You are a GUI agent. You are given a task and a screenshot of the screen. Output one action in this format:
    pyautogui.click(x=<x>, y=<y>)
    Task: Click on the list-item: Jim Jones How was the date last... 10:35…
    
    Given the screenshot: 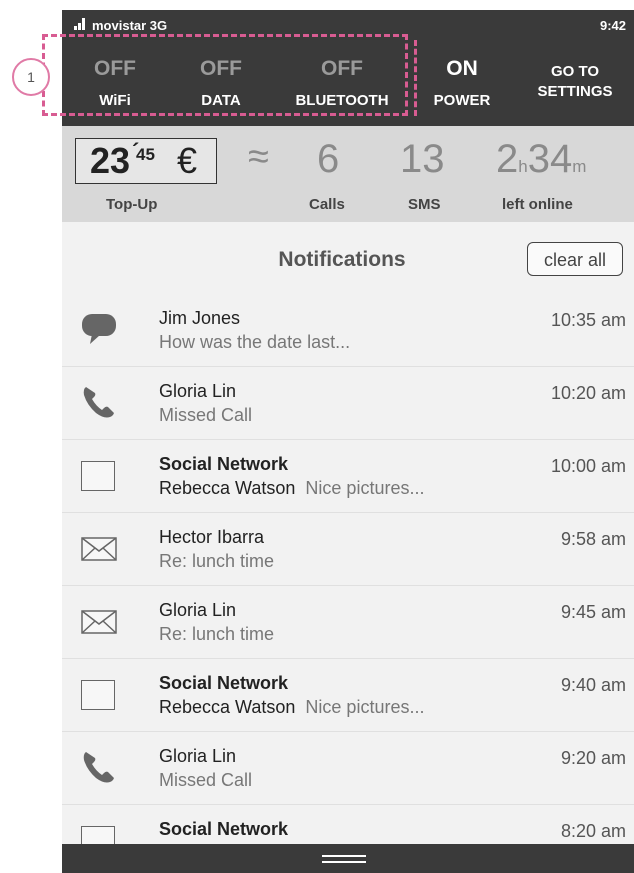 What is the action you would take?
    pyautogui.click(x=348, y=330)
    